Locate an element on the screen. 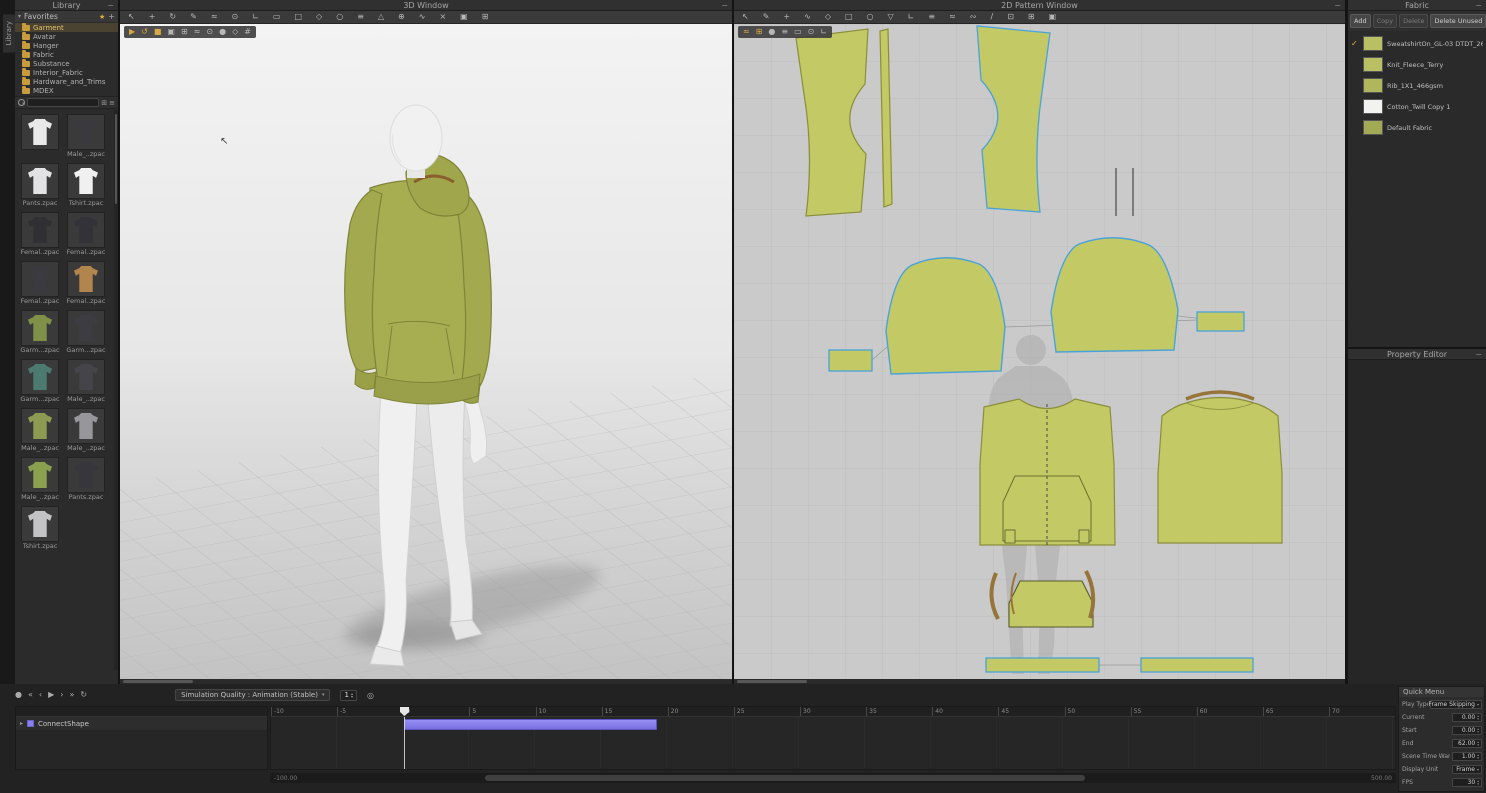 The width and height of the screenshot is (1486, 793). grid-toggle-icon: # is located at coordinates (247, 32).